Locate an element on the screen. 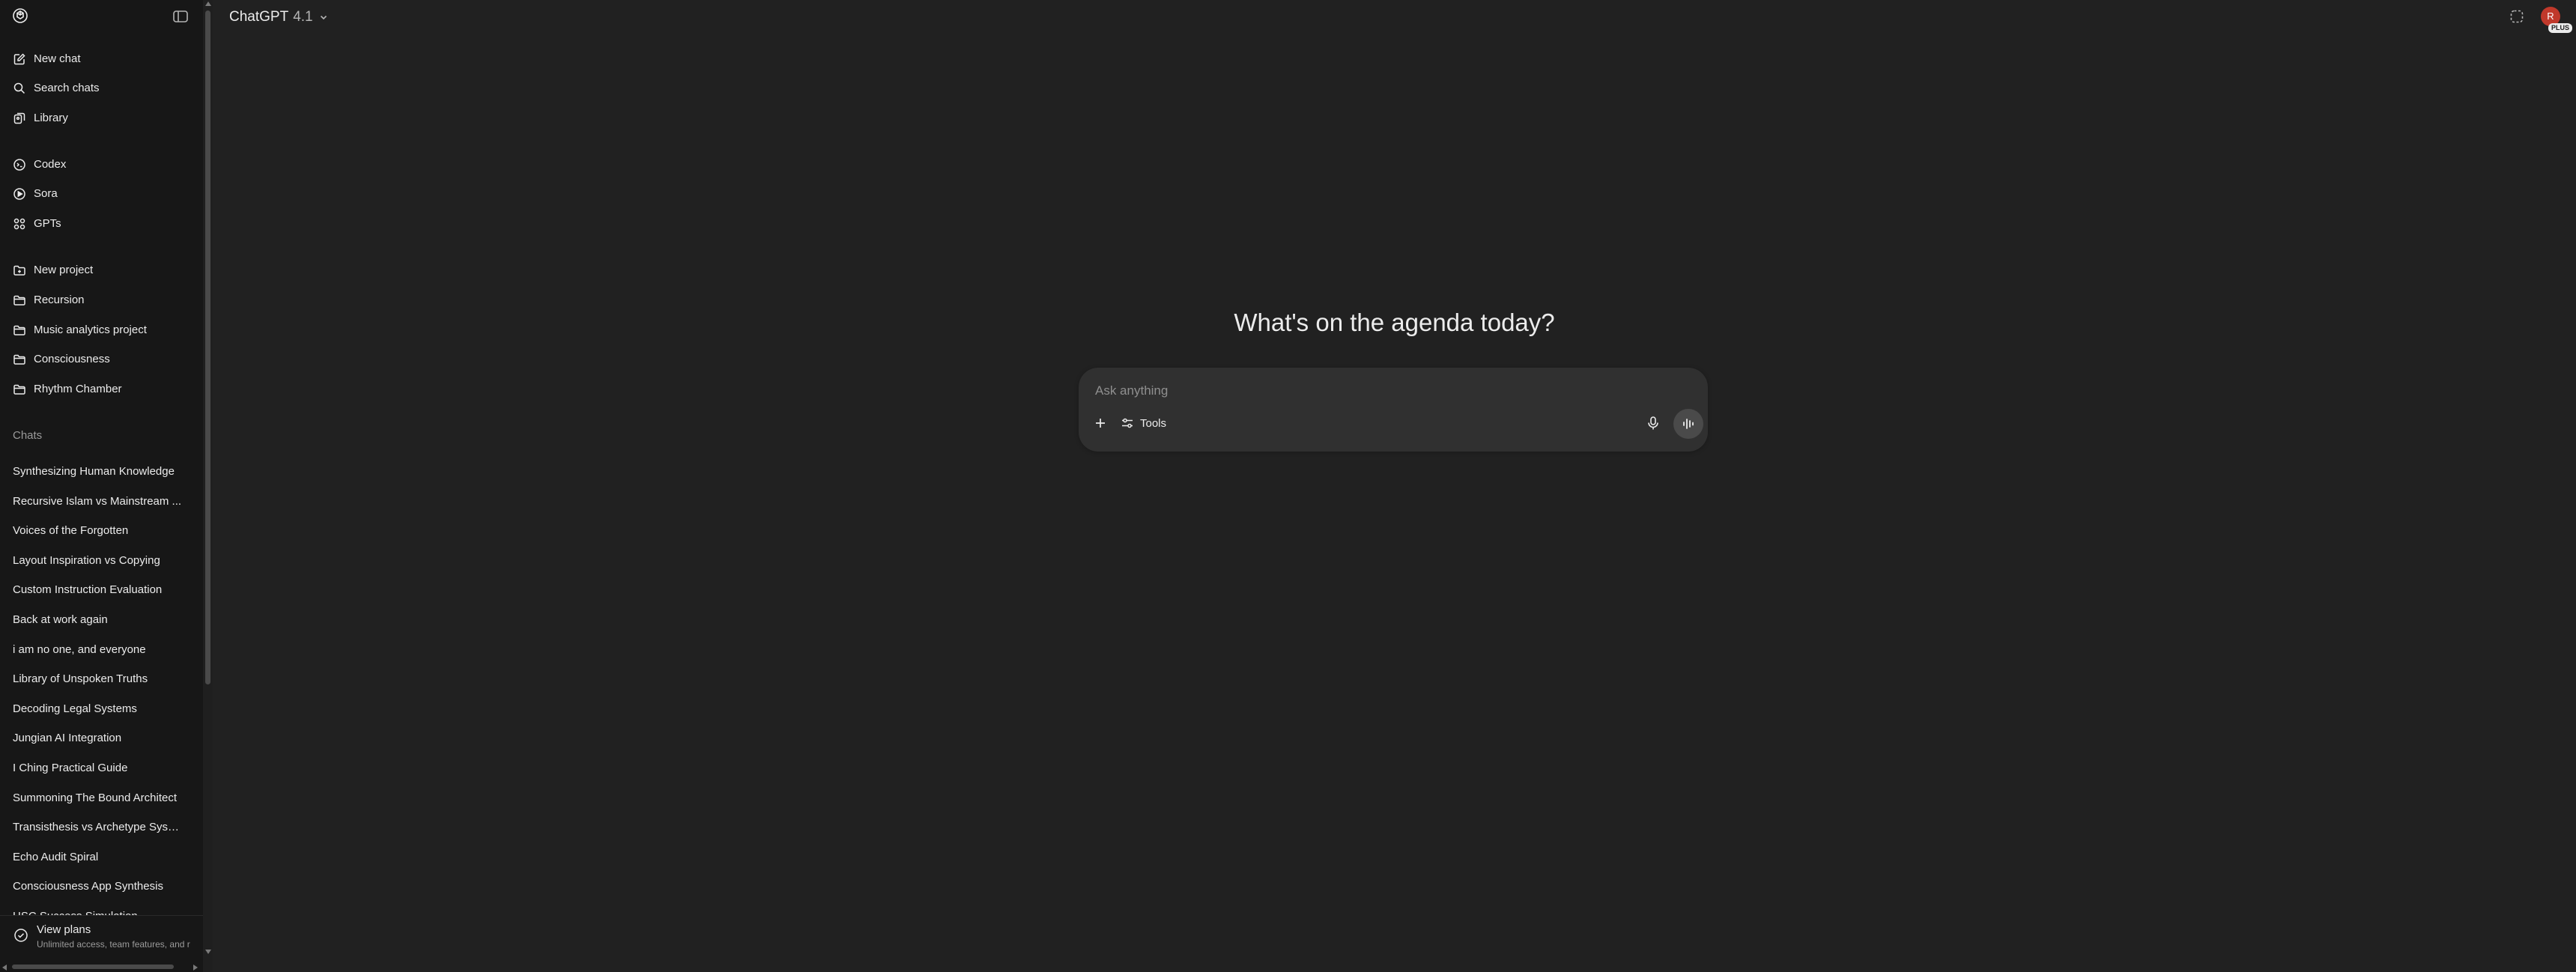 This screenshot has height=972, width=2576. list-item: Summoning The Bound Architect is located at coordinates (98, 799).